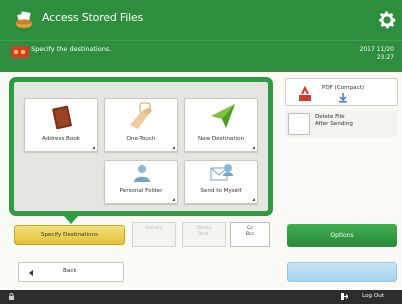 The image size is (402, 304). I want to click on one-touch-icon, so click(141, 115).